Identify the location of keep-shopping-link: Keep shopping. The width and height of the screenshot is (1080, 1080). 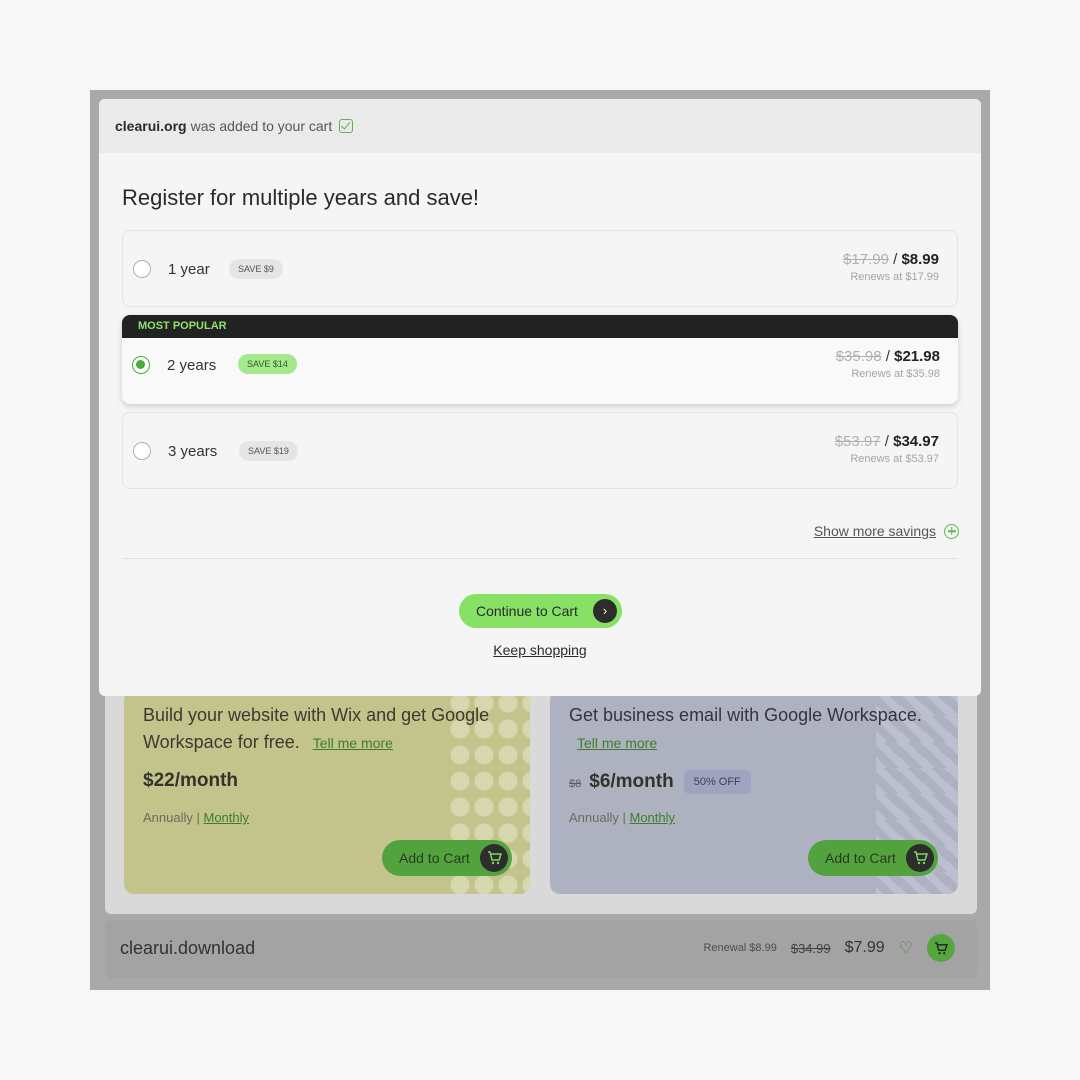
(539, 650).